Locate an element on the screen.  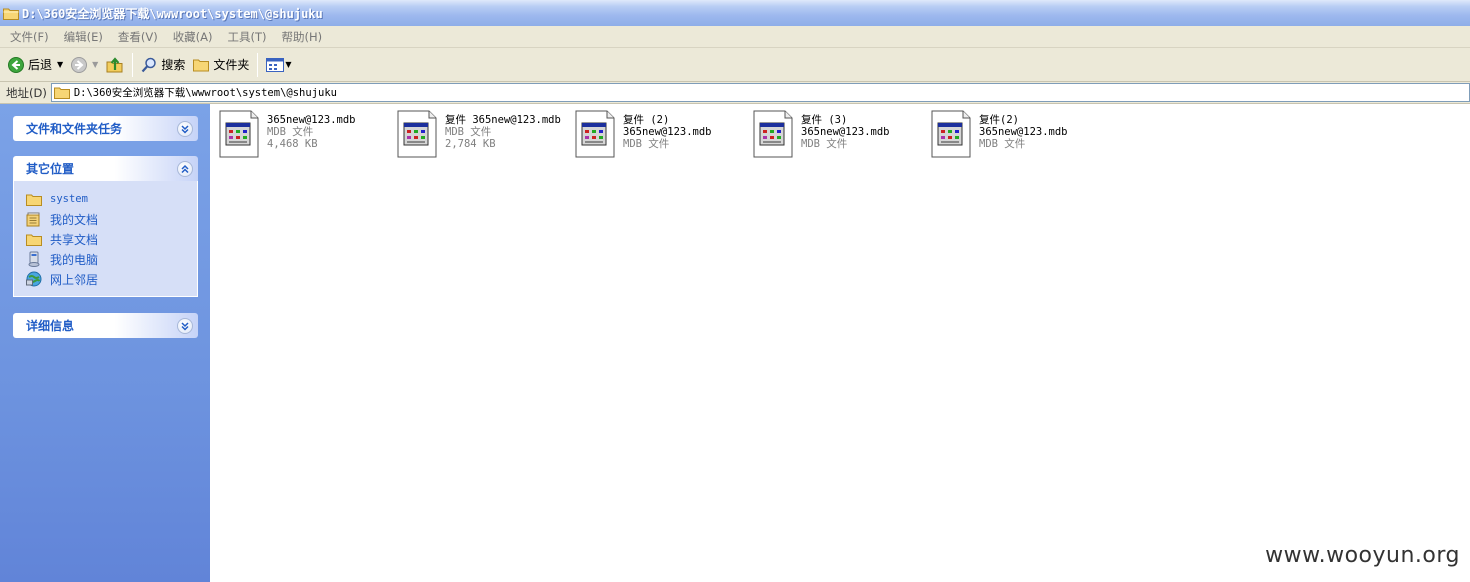
place-system: system is located at coordinates (111, 199).